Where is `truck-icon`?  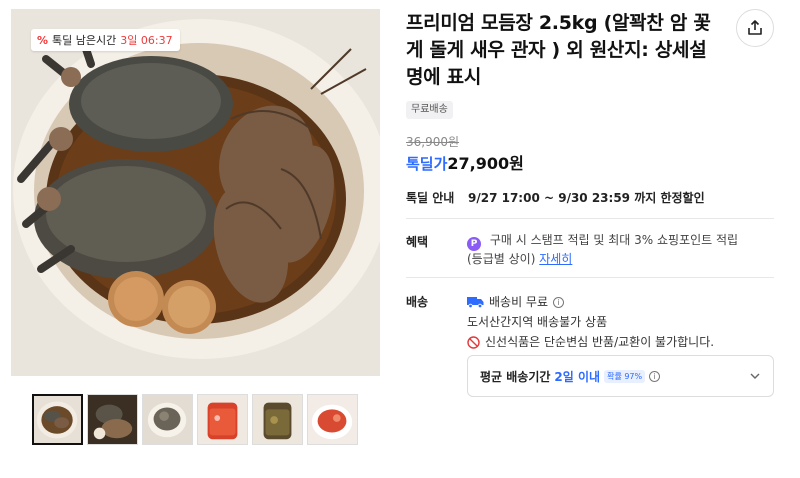
truck-icon is located at coordinates (475, 302).